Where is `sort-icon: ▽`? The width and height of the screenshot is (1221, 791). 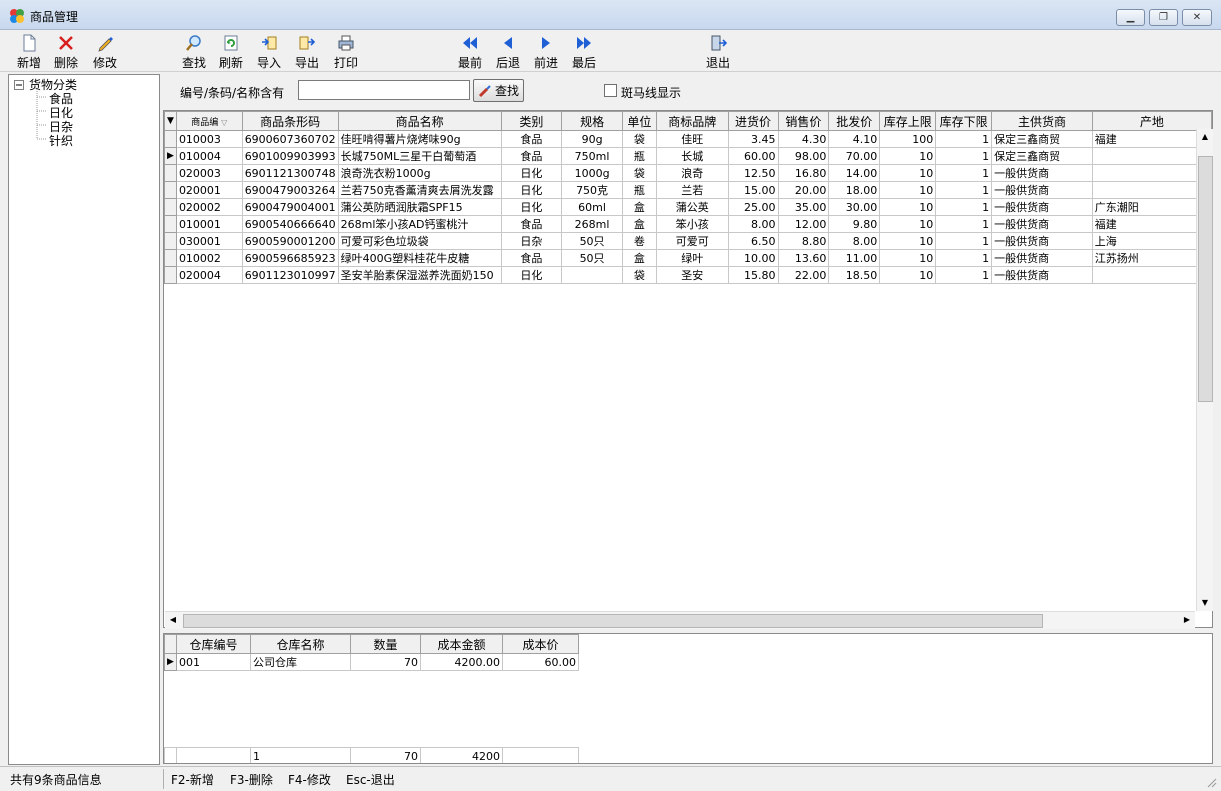 sort-icon: ▽ is located at coordinates (224, 122).